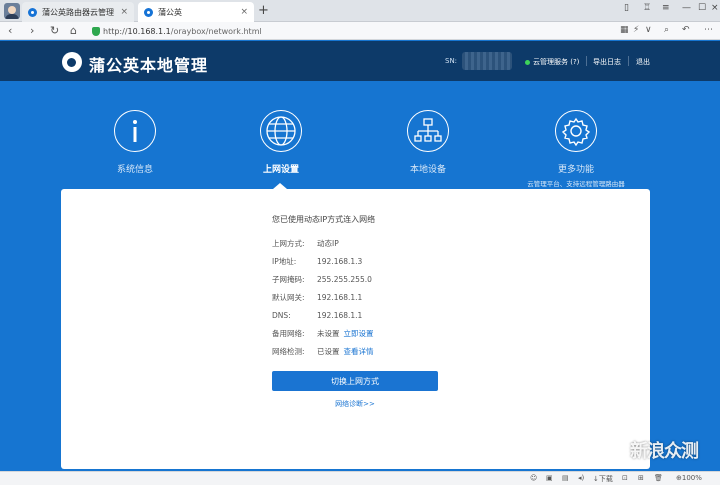  I want to click on close-window-icon: ×, so click(715, 8).